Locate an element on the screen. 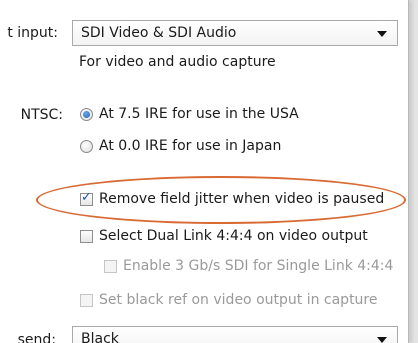 This screenshot has height=343, width=418. ntsc-option-usa-label: At 7.5 IRE for use in the USA is located at coordinates (199, 114).